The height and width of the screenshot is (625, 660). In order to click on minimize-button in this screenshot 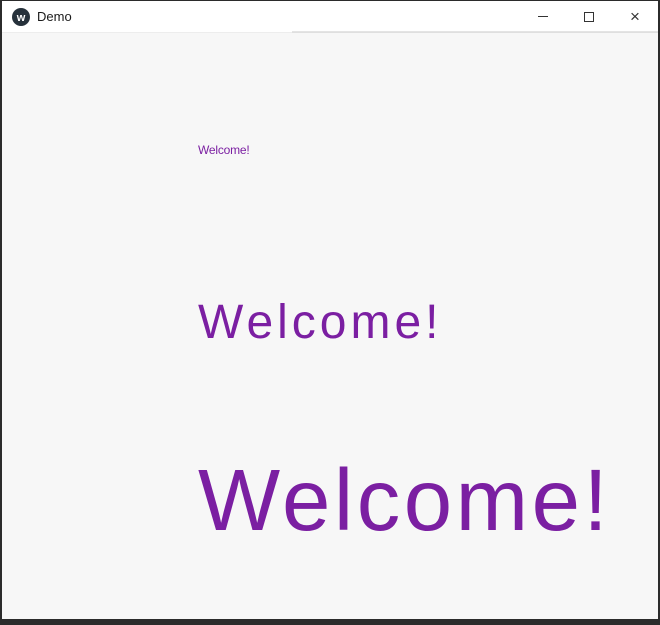, I will do `click(543, 16)`.